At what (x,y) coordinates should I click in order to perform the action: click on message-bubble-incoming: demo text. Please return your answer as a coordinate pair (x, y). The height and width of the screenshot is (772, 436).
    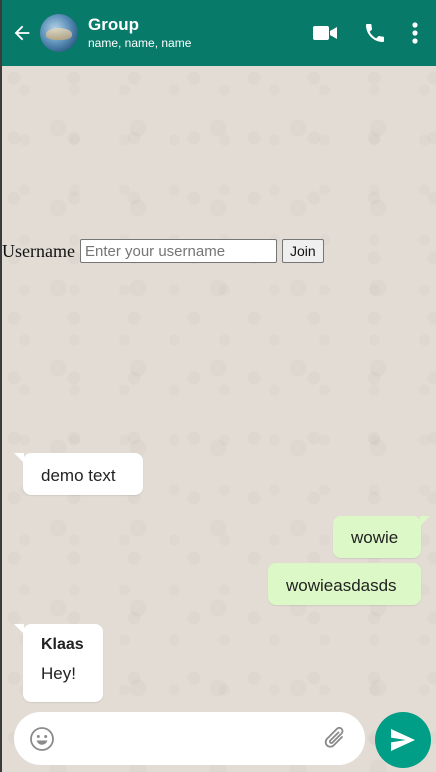
    Looking at the image, I should click on (78, 474).